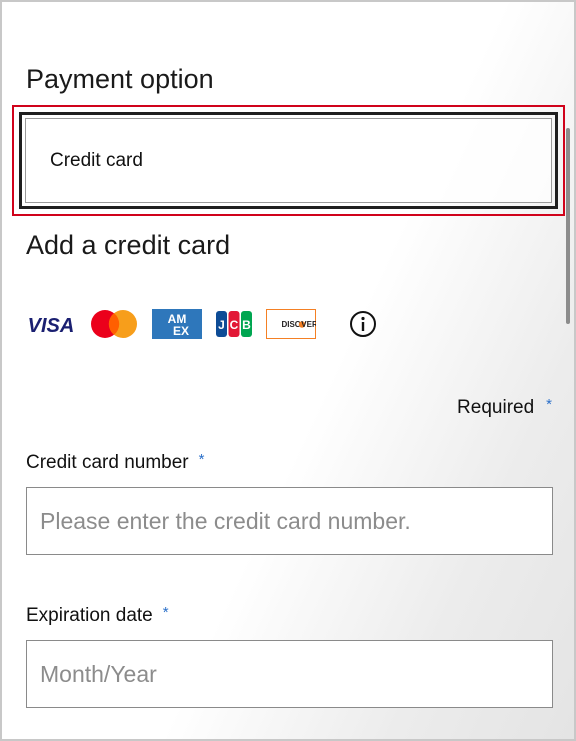 The height and width of the screenshot is (741, 576). I want to click on credit-card-number-label: Credit card number *, so click(115, 462).